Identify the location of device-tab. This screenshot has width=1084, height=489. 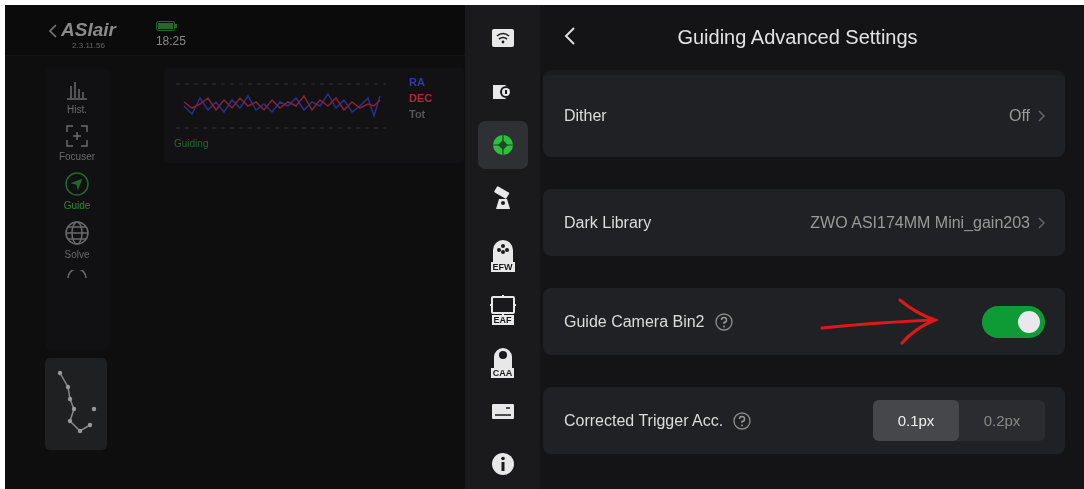
(502, 145).